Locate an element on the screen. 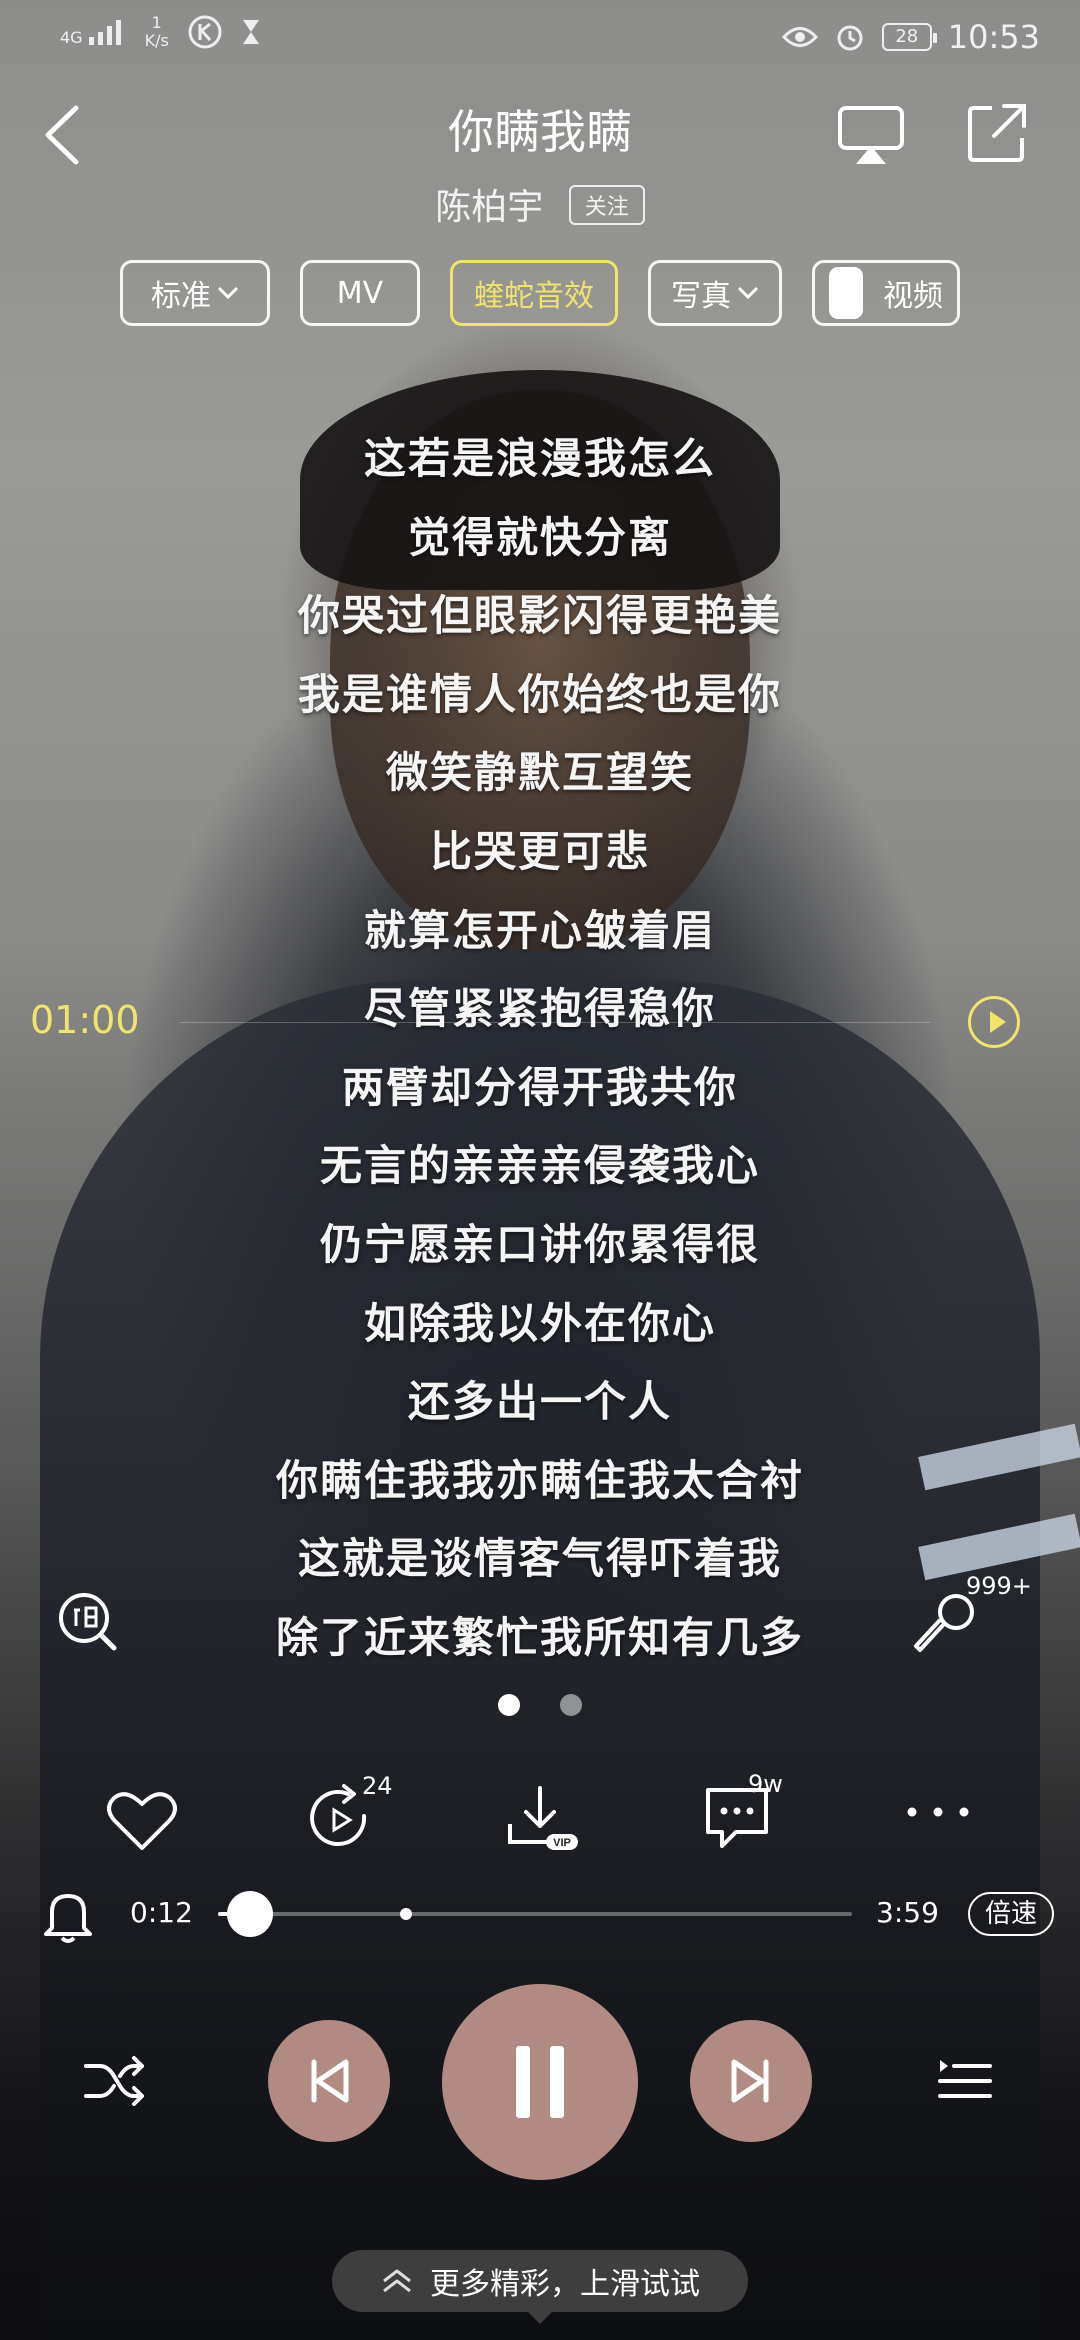 The image size is (1080, 2340). lyric-seek-line is located at coordinates (555, 1022).